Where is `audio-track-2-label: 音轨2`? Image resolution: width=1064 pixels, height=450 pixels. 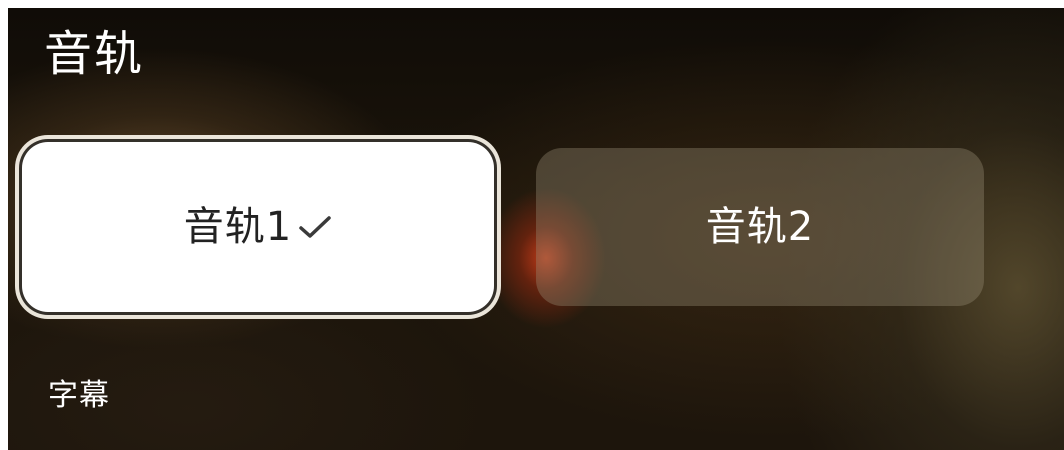 audio-track-2-label: 音轨2 is located at coordinates (760, 227).